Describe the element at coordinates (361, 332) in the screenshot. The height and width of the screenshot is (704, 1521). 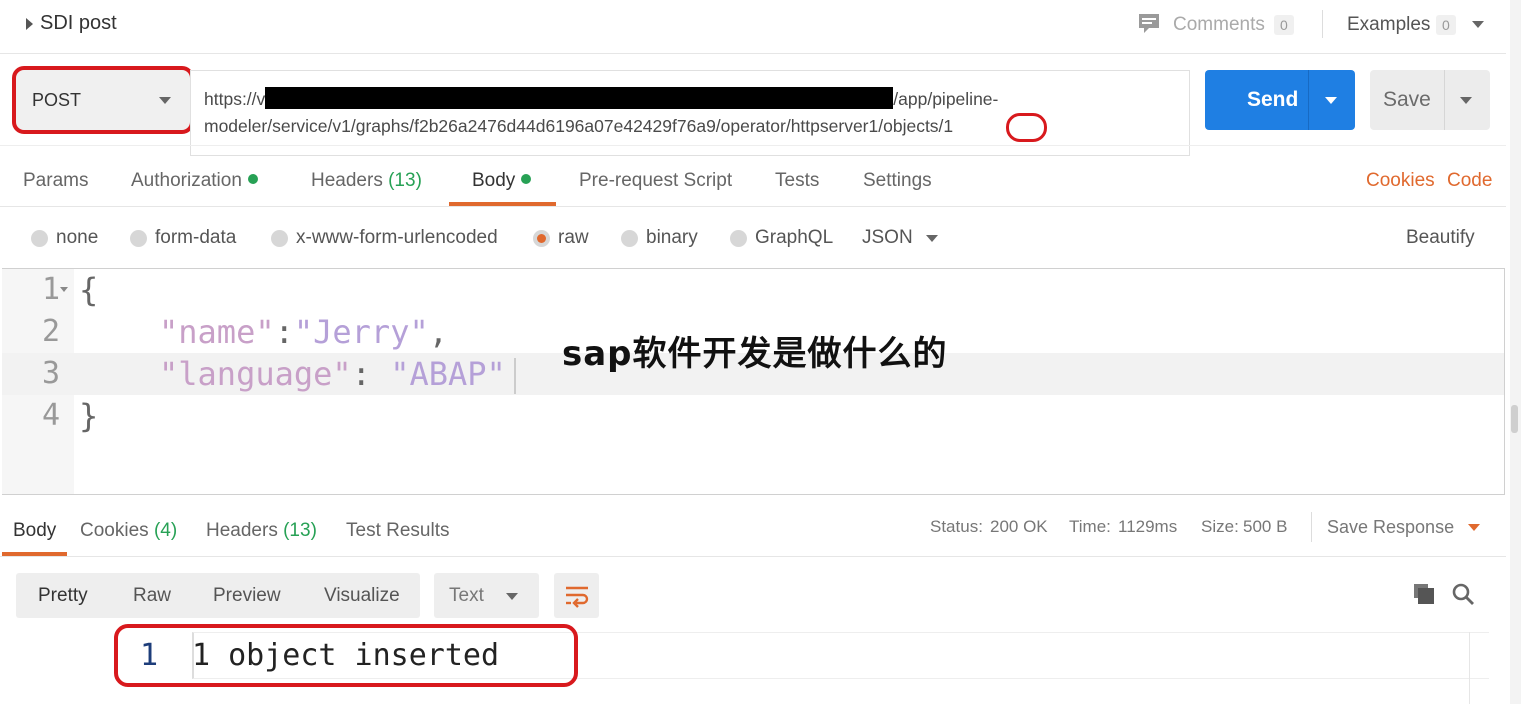
I see `json-value: "Jerry"` at that location.